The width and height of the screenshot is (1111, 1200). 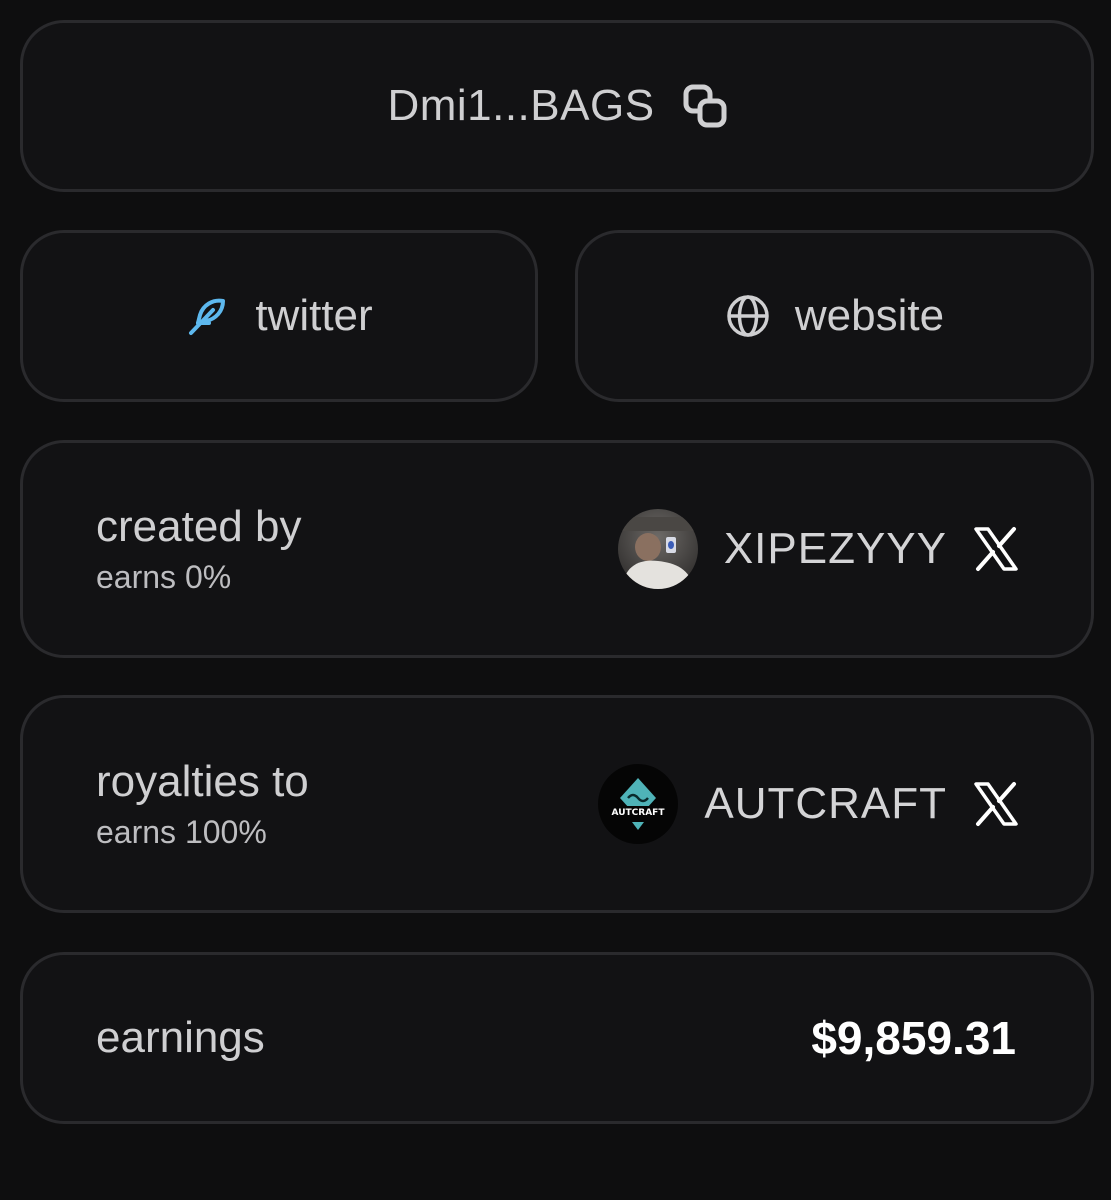 What do you see at coordinates (181, 832) in the screenshot?
I see `royalties-earns: earns 100%` at bounding box center [181, 832].